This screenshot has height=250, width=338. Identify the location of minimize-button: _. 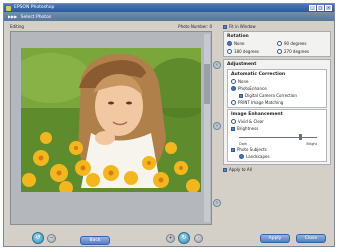
(312, 8).